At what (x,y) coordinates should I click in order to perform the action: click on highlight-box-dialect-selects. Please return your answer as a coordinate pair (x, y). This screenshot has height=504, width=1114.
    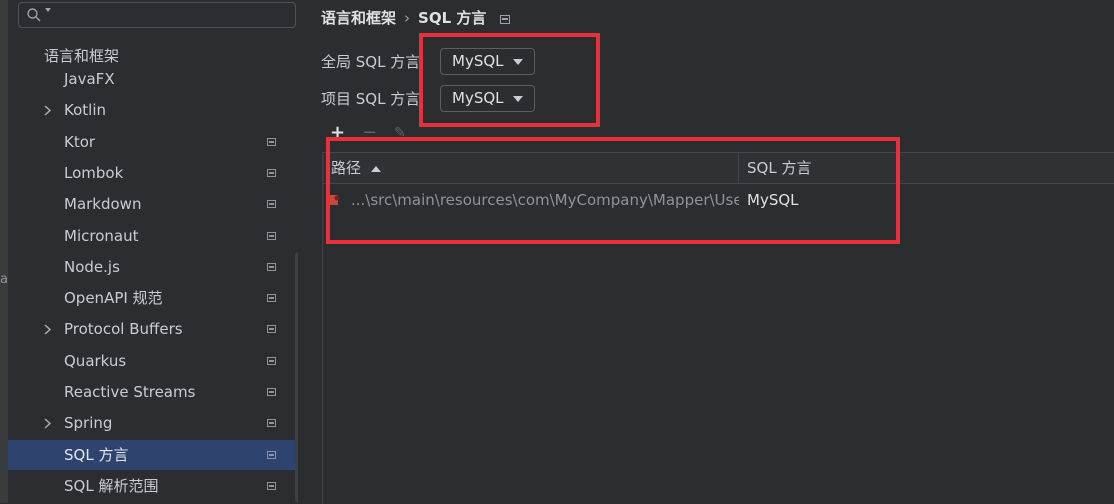
    Looking at the image, I should click on (509, 80).